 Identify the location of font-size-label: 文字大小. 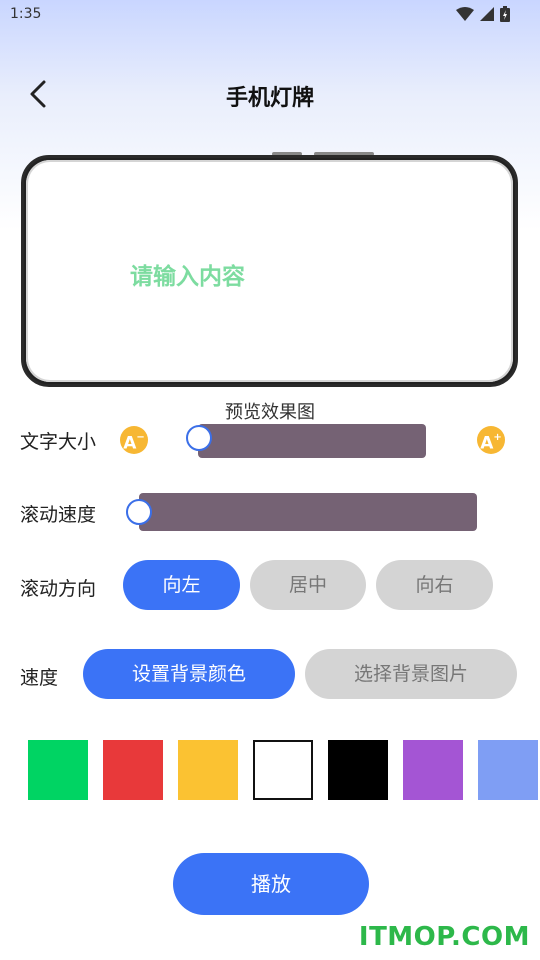
(58, 442).